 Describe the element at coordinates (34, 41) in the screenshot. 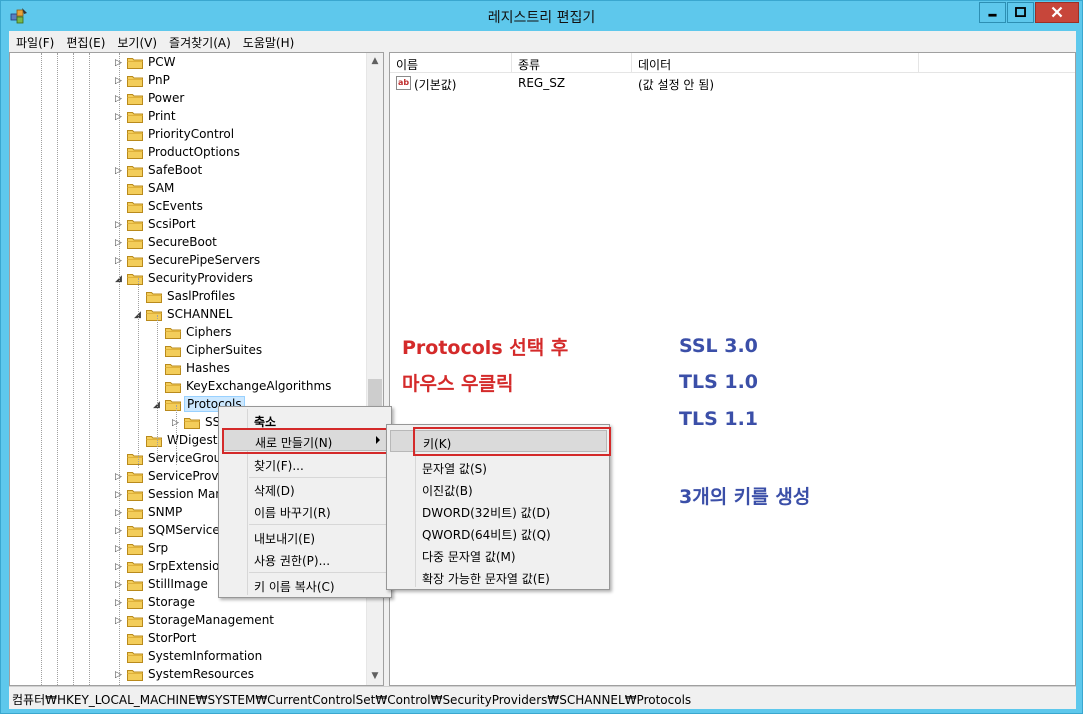

I see `menu-file: 파일(F)` at that location.